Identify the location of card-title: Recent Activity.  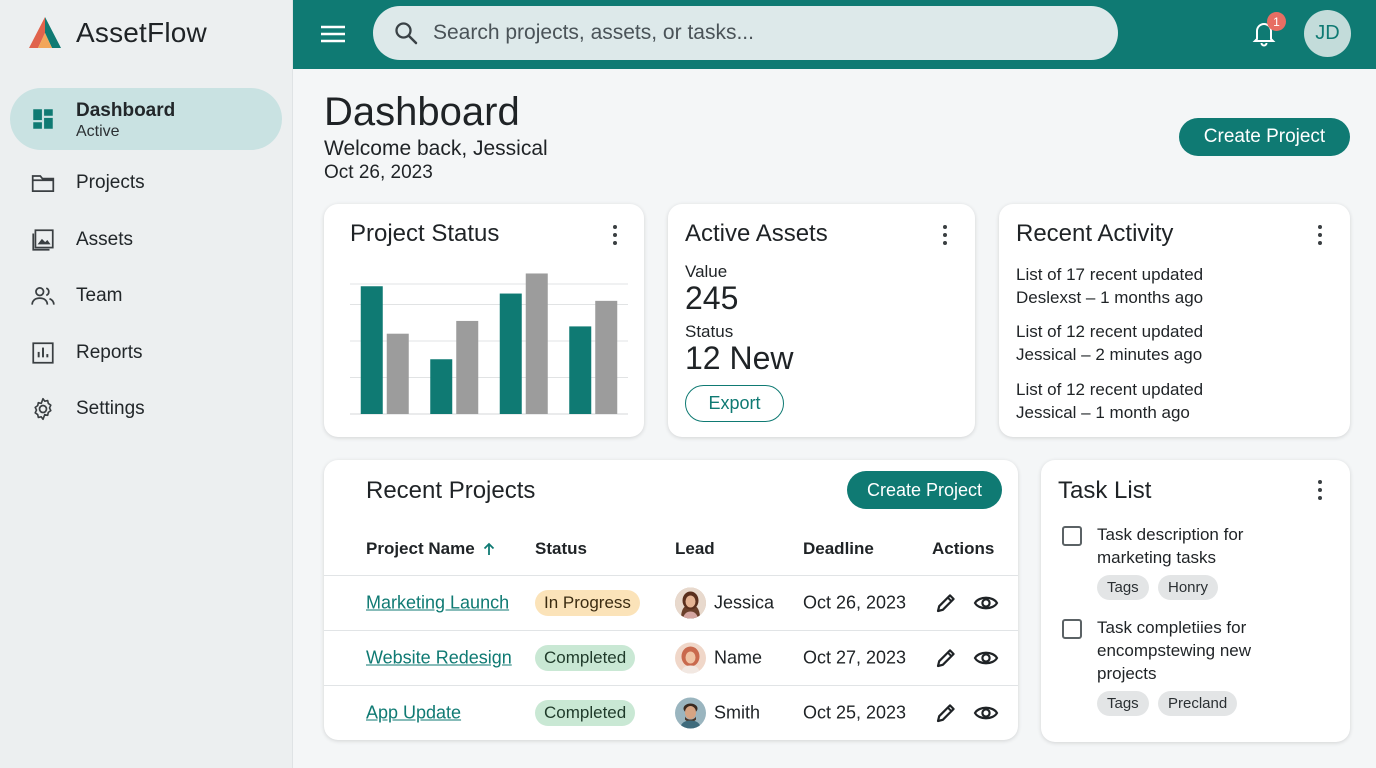
(1095, 233).